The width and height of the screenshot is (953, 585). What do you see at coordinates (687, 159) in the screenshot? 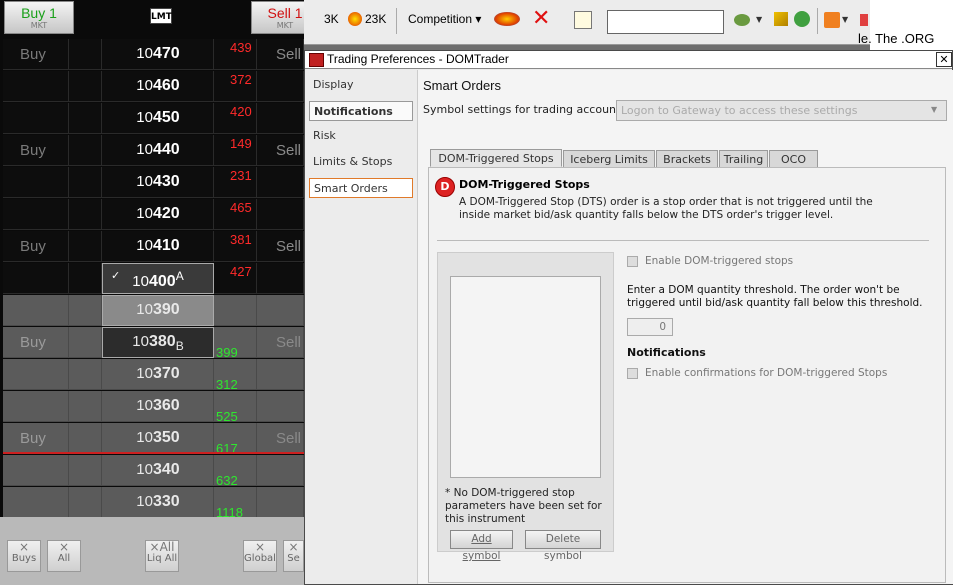
I see `tab-brackets: Brackets` at bounding box center [687, 159].